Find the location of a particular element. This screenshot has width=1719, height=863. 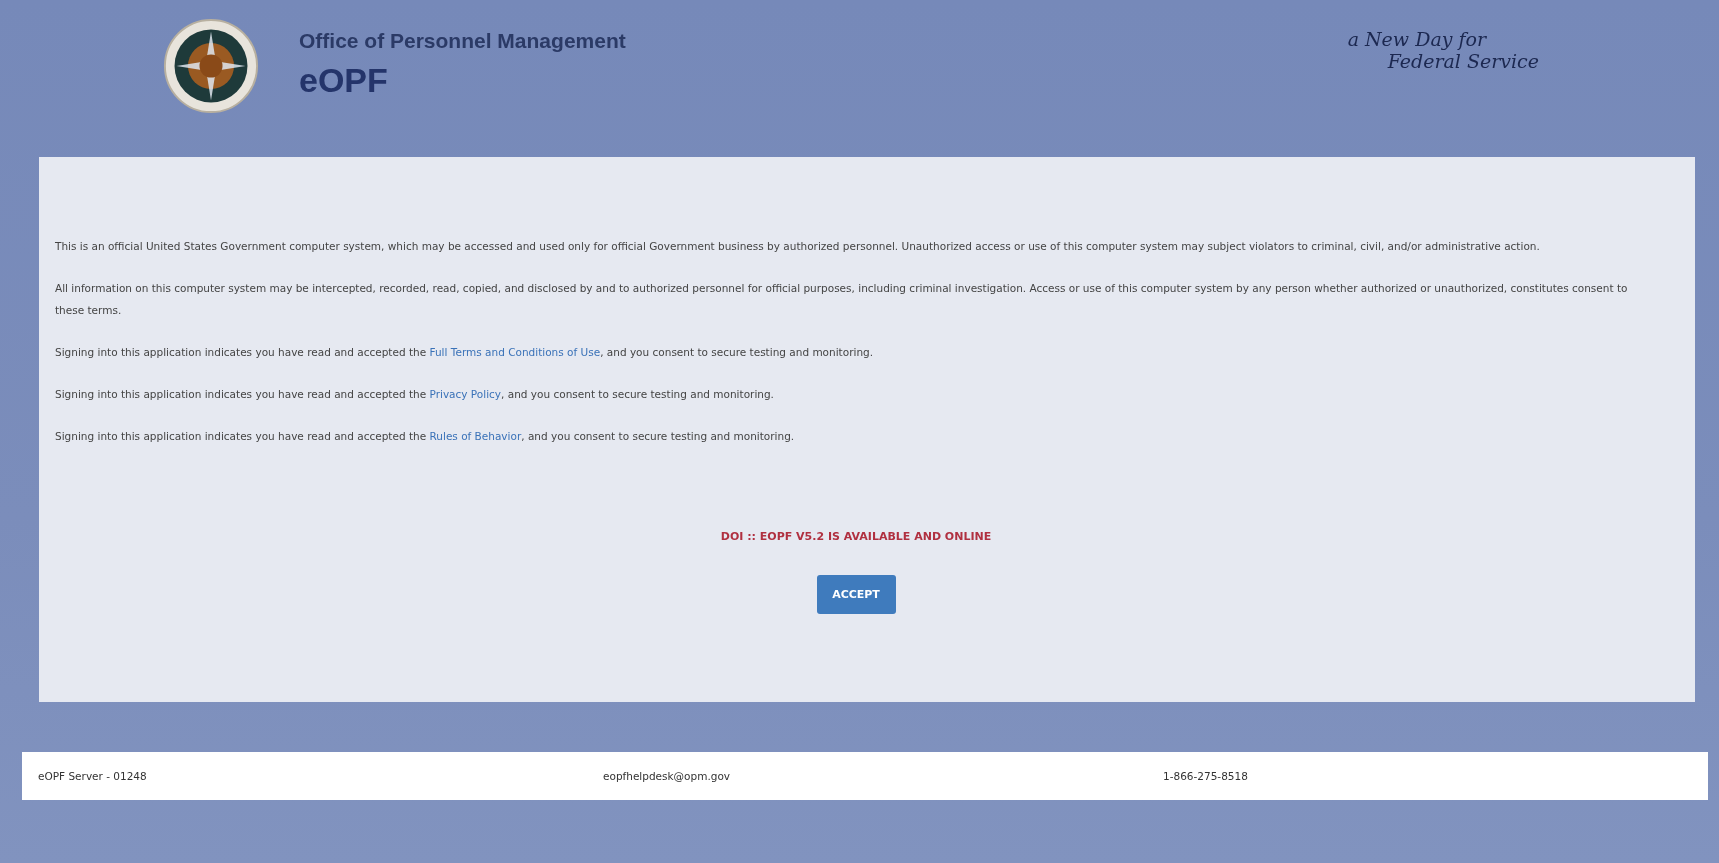

notice-paragraph: Signing into this application indicates you have read and accepted the Rules of Behavior, and you consent to secure testing and monitoring. is located at coordinates (425, 436).